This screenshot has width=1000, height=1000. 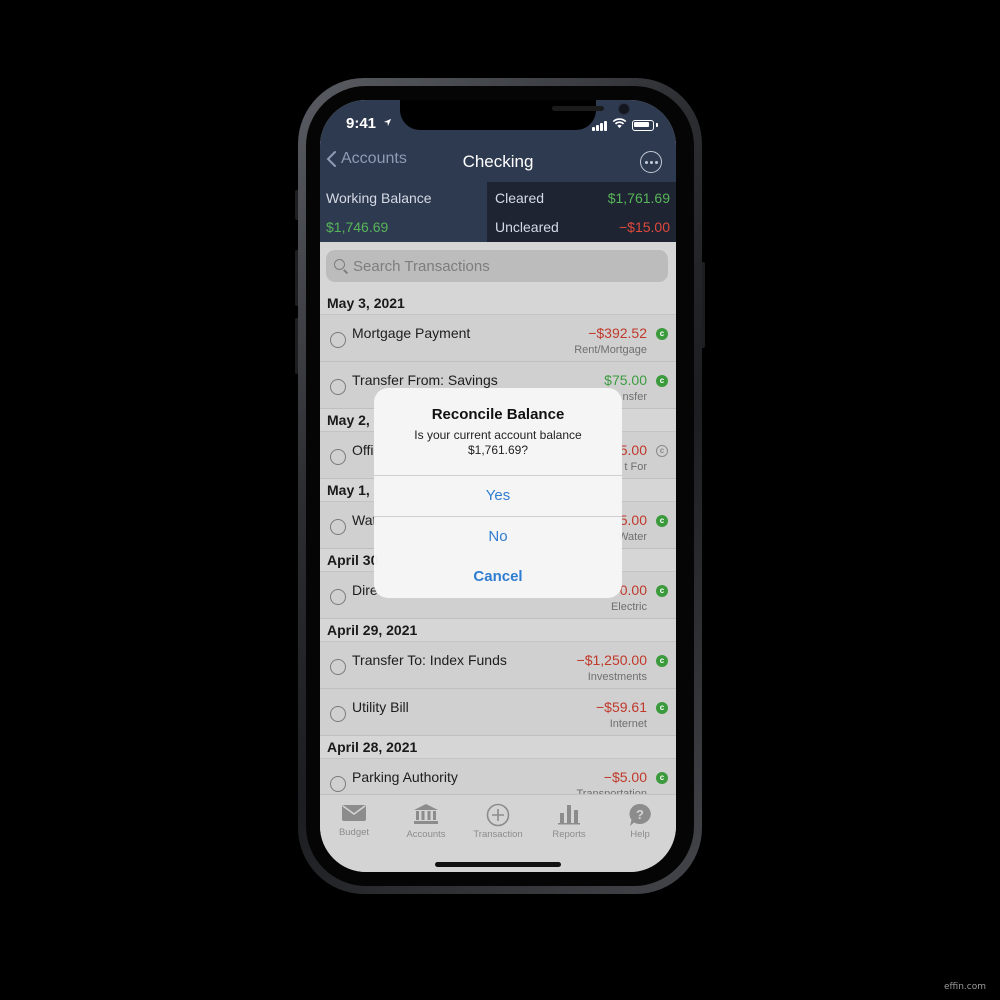 What do you see at coordinates (964, 987) in the screenshot?
I see `watermark: effin.com` at bounding box center [964, 987].